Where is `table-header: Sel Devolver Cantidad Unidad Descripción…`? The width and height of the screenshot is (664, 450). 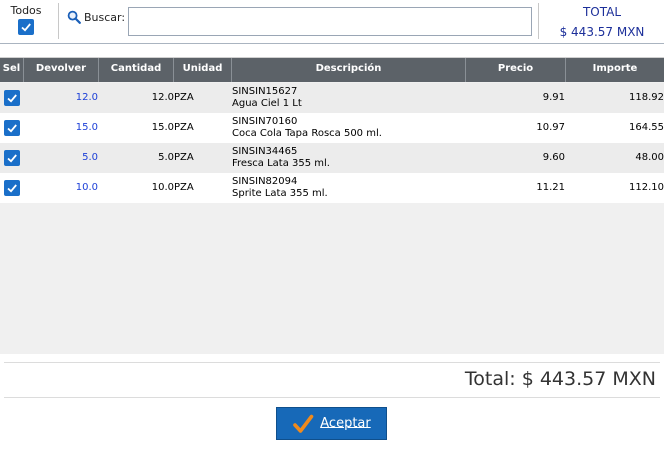
table-header: Sel Devolver Cantidad Unidad Descripción… is located at coordinates (332, 70).